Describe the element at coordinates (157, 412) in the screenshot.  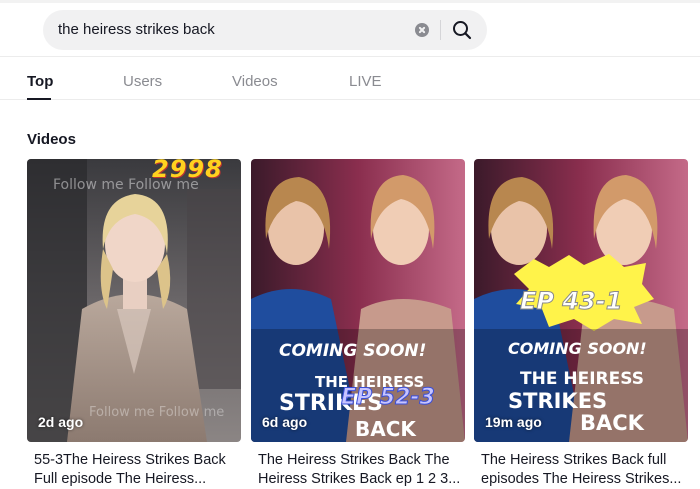
I see `overlay-watermark-bottom: Follow me Follow me` at that location.